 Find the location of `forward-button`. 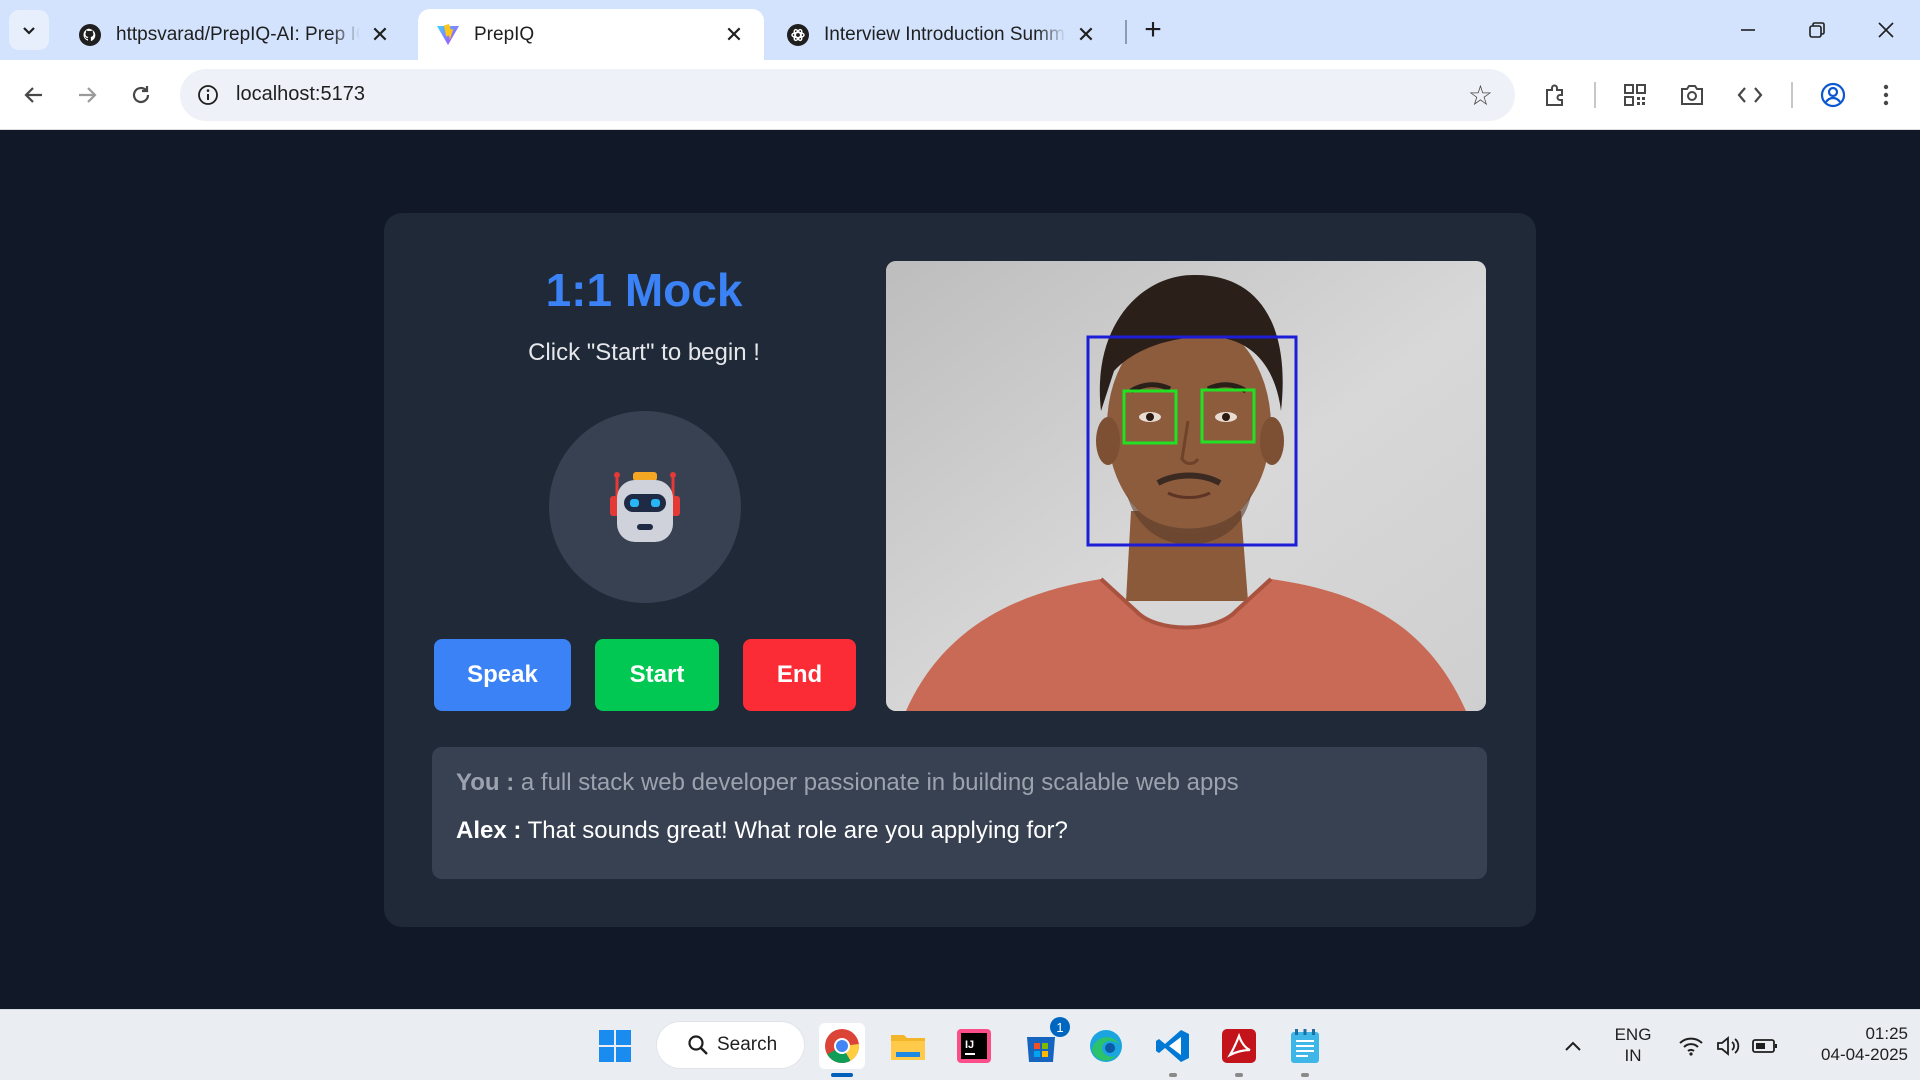

forward-button is located at coordinates (87, 95).